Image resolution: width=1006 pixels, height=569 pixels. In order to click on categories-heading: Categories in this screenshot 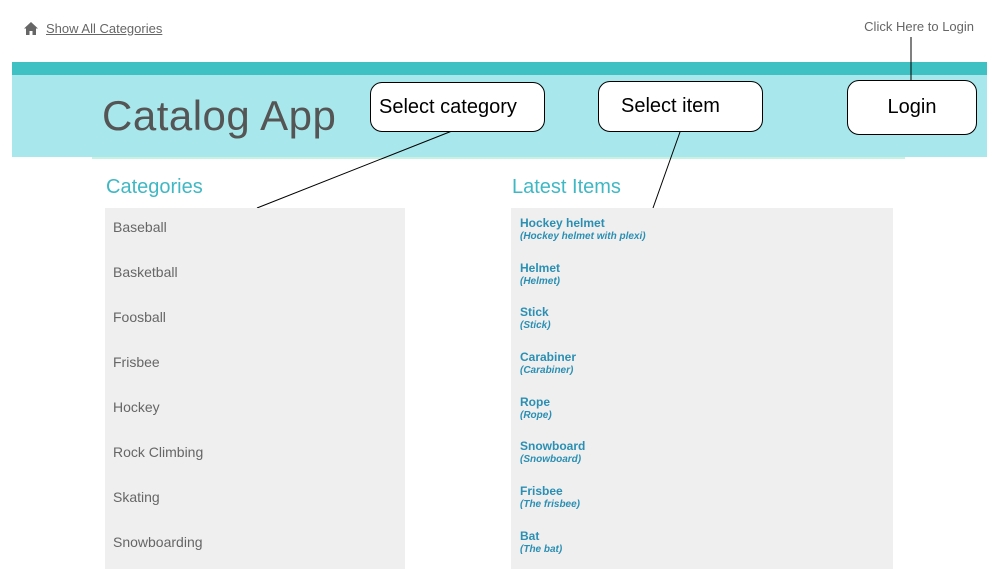, I will do `click(154, 187)`.